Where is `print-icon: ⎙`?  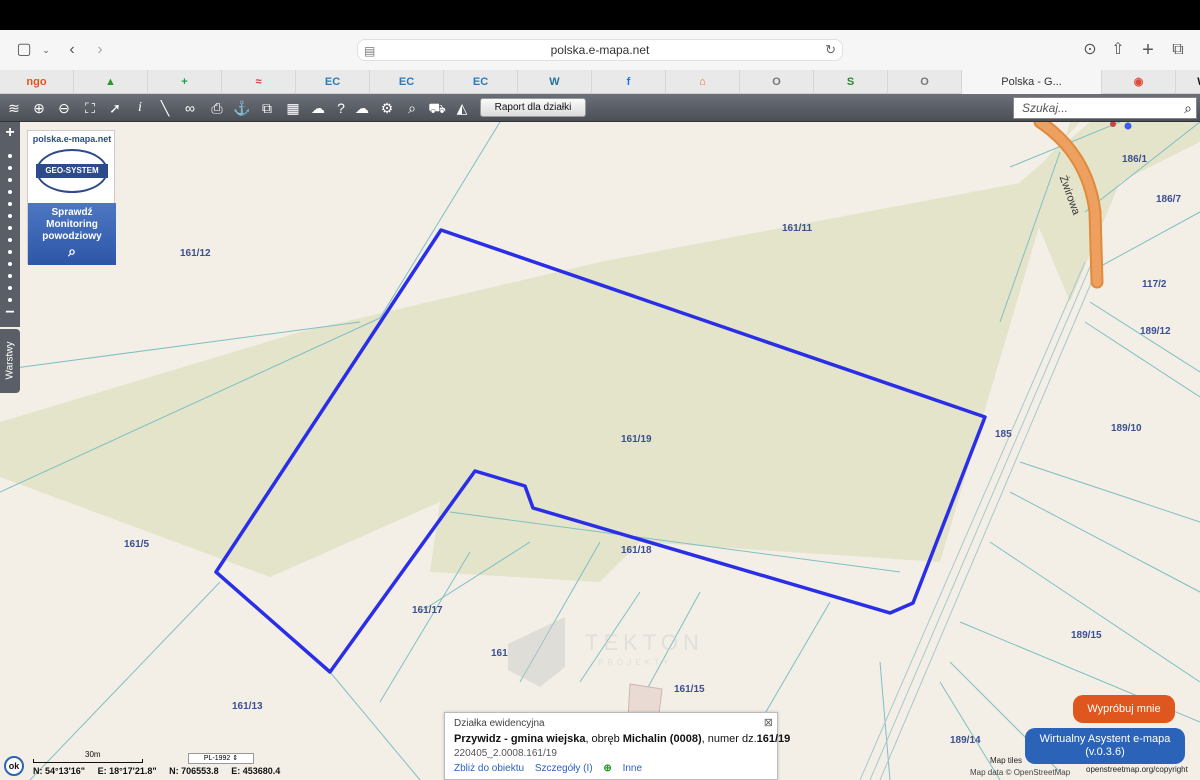 print-icon: ⎙ is located at coordinates (217, 108).